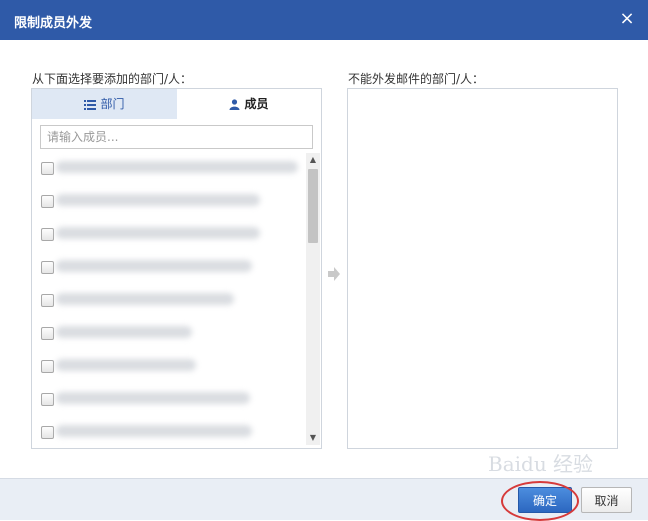 The image size is (648, 521). Describe the element at coordinates (53, 23) in the screenshot. I see `dialog-title: 限制成员外发` at that location.